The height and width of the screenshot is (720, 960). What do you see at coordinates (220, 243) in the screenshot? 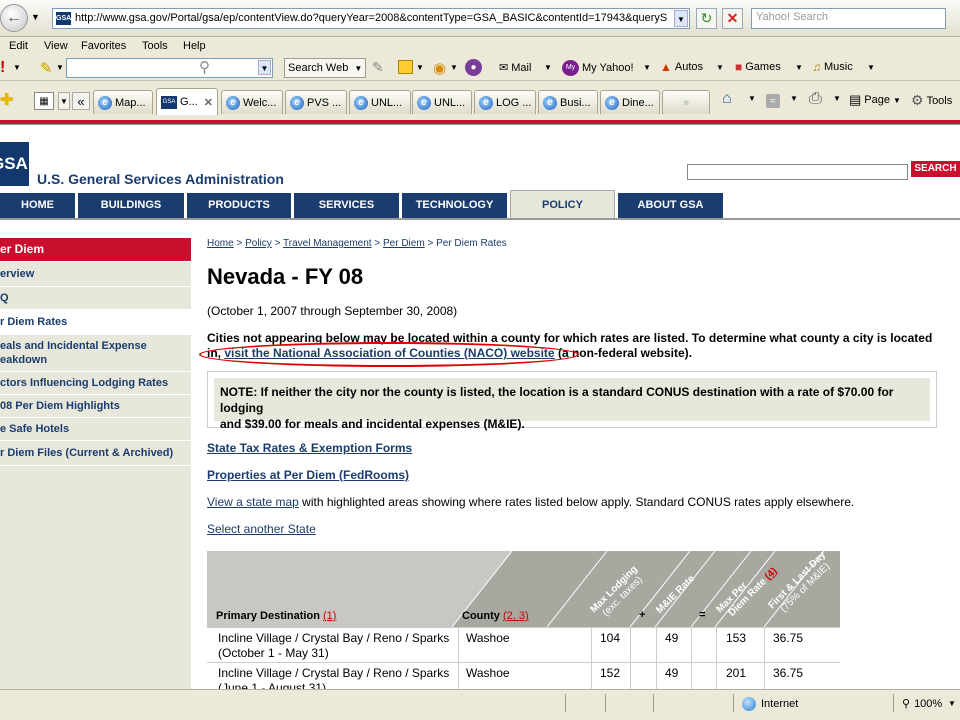
I see `breadcrumb-home: Home` at bounding box center [220, 243].